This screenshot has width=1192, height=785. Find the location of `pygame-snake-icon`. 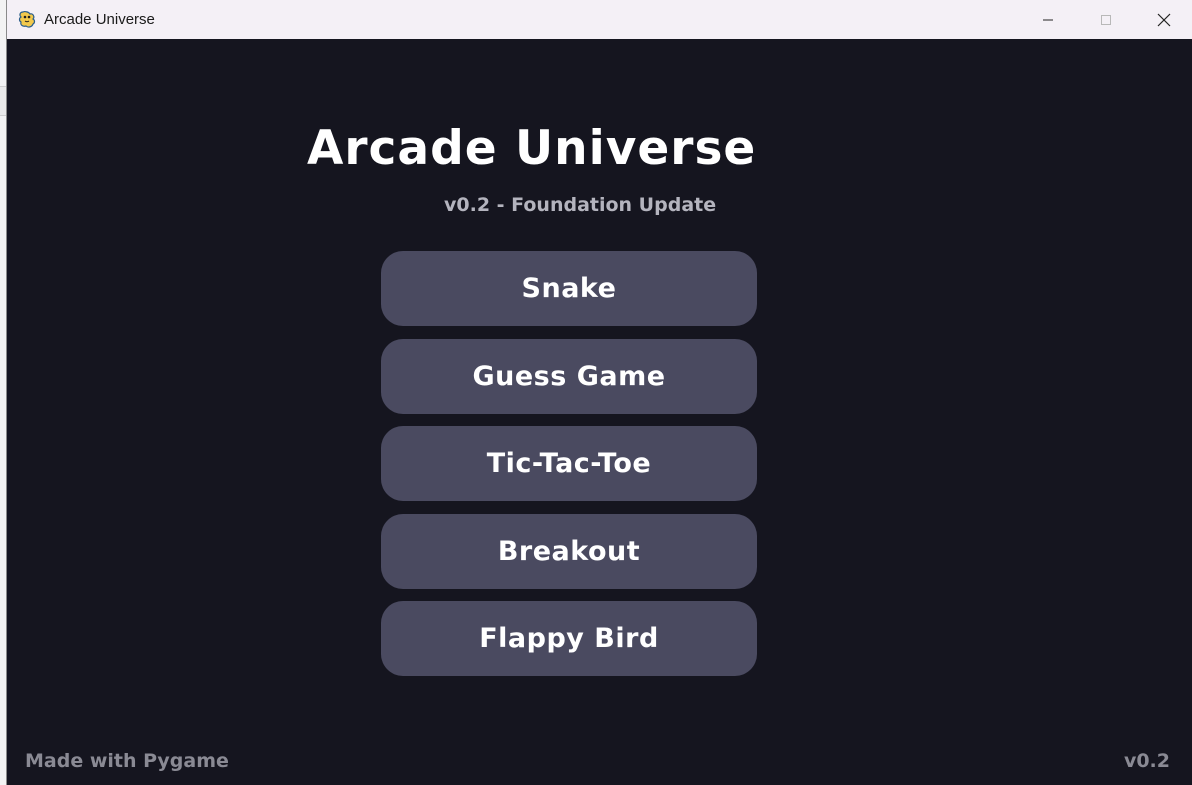

pygame-snake-icon is located at coordinates (27, 19).